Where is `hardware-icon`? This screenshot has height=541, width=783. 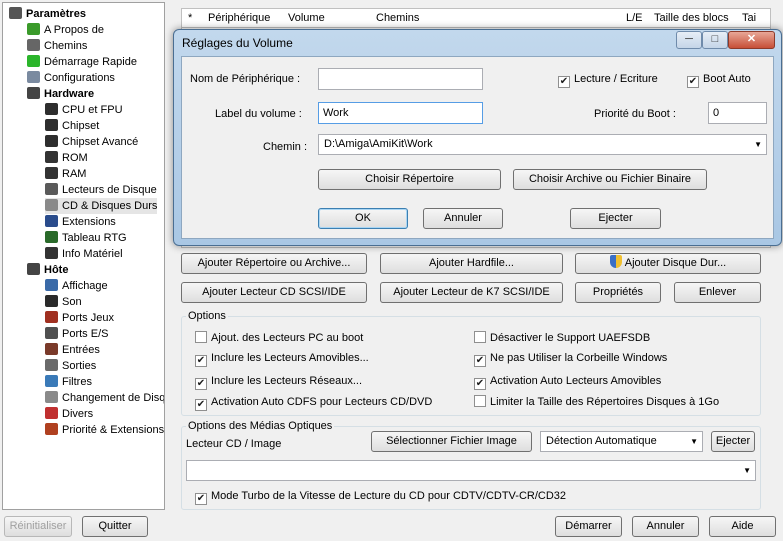
hardware-icon is located at coordinates (33, 93).